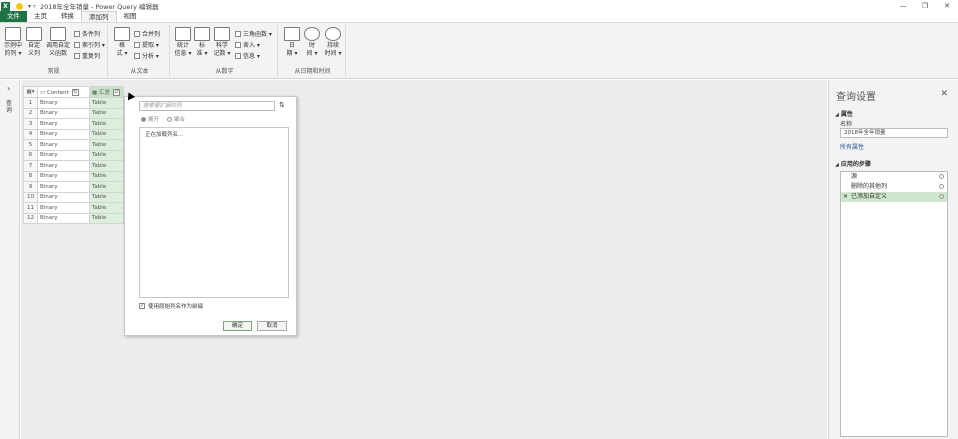  Describe the element at coordinates (894, 197) in the screenshot. I see `step-added-custom: ✕ 已添加自定义` at that location.